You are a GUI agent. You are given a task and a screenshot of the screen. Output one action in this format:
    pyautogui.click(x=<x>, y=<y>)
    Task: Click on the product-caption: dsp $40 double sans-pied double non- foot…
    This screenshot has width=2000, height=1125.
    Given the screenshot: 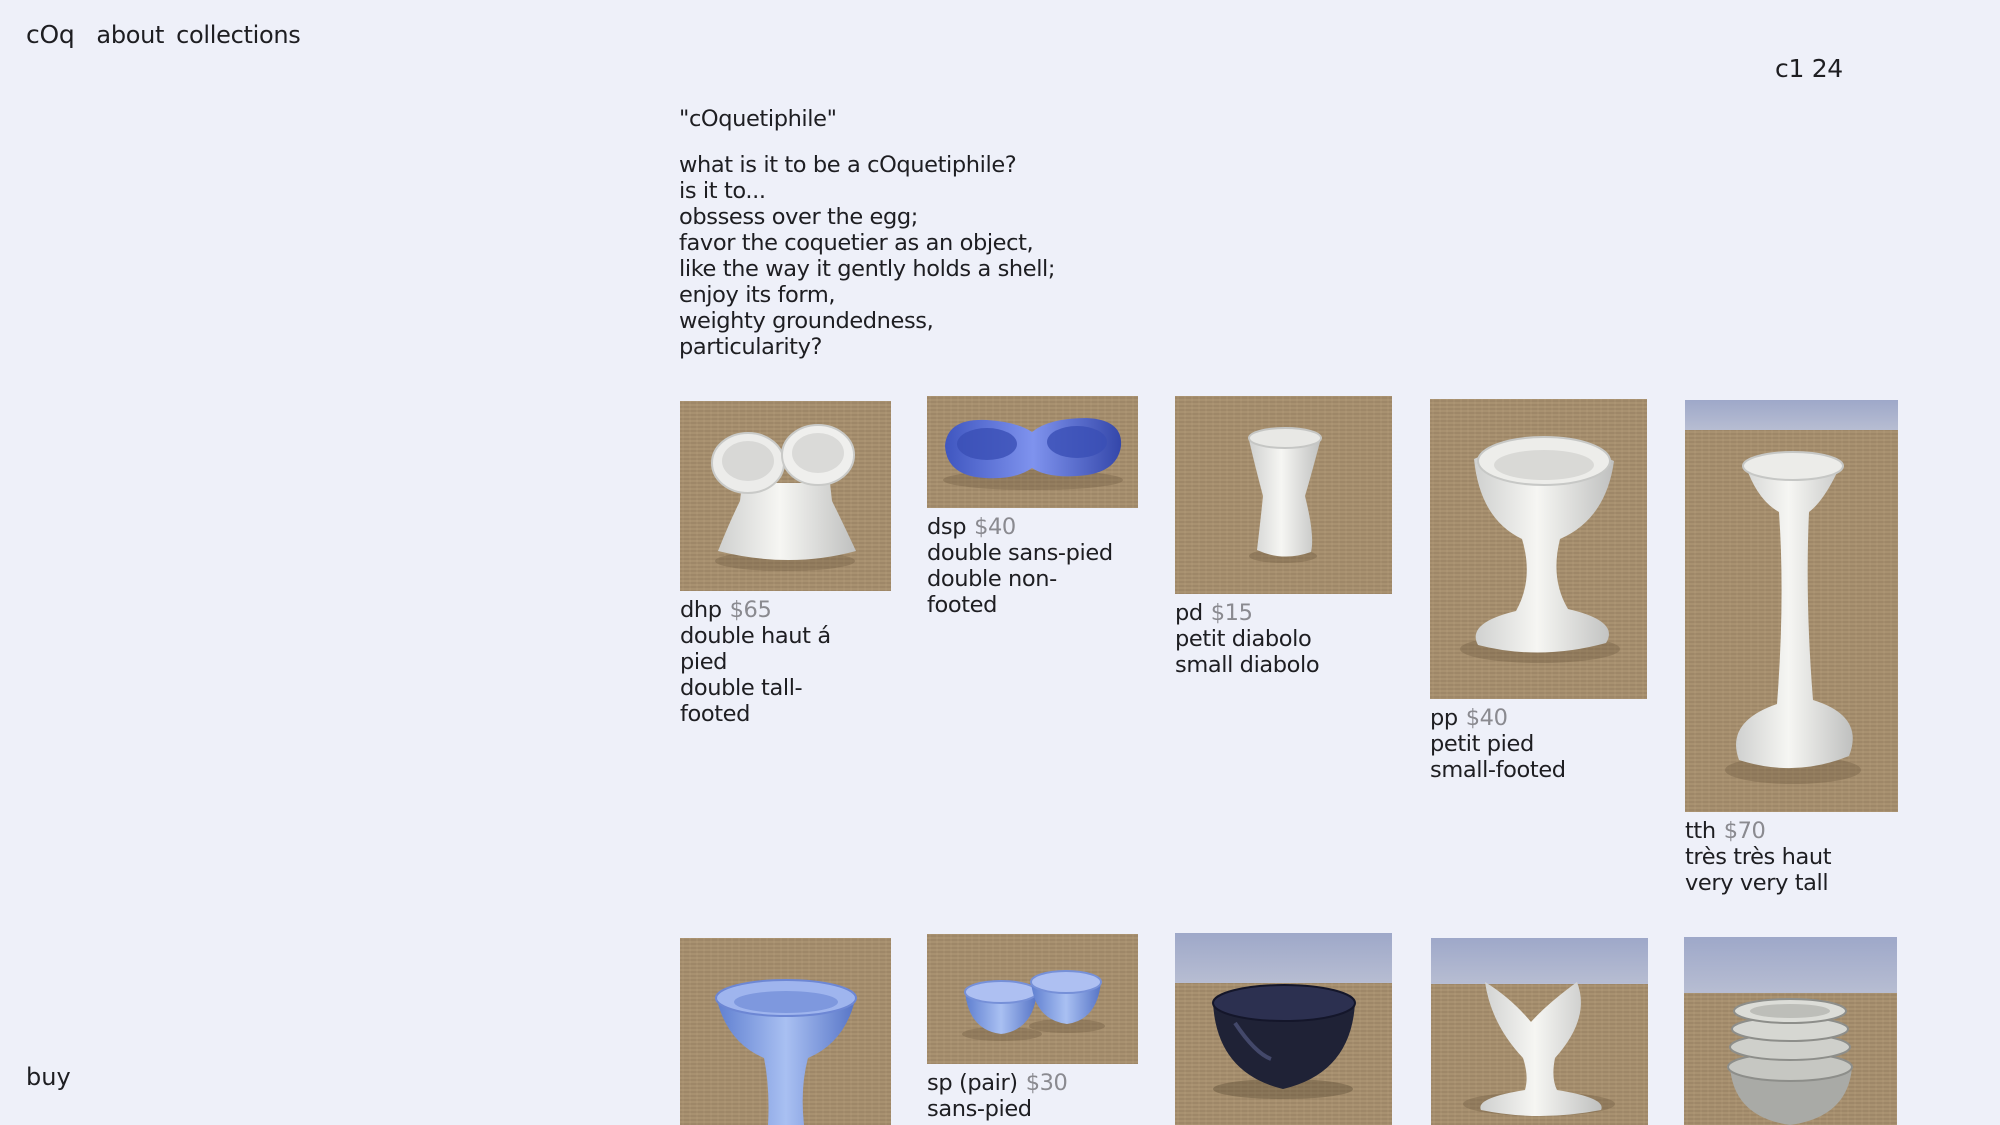 What is the action you would take?
    pyautogui.click(x=1032, y=566)
    